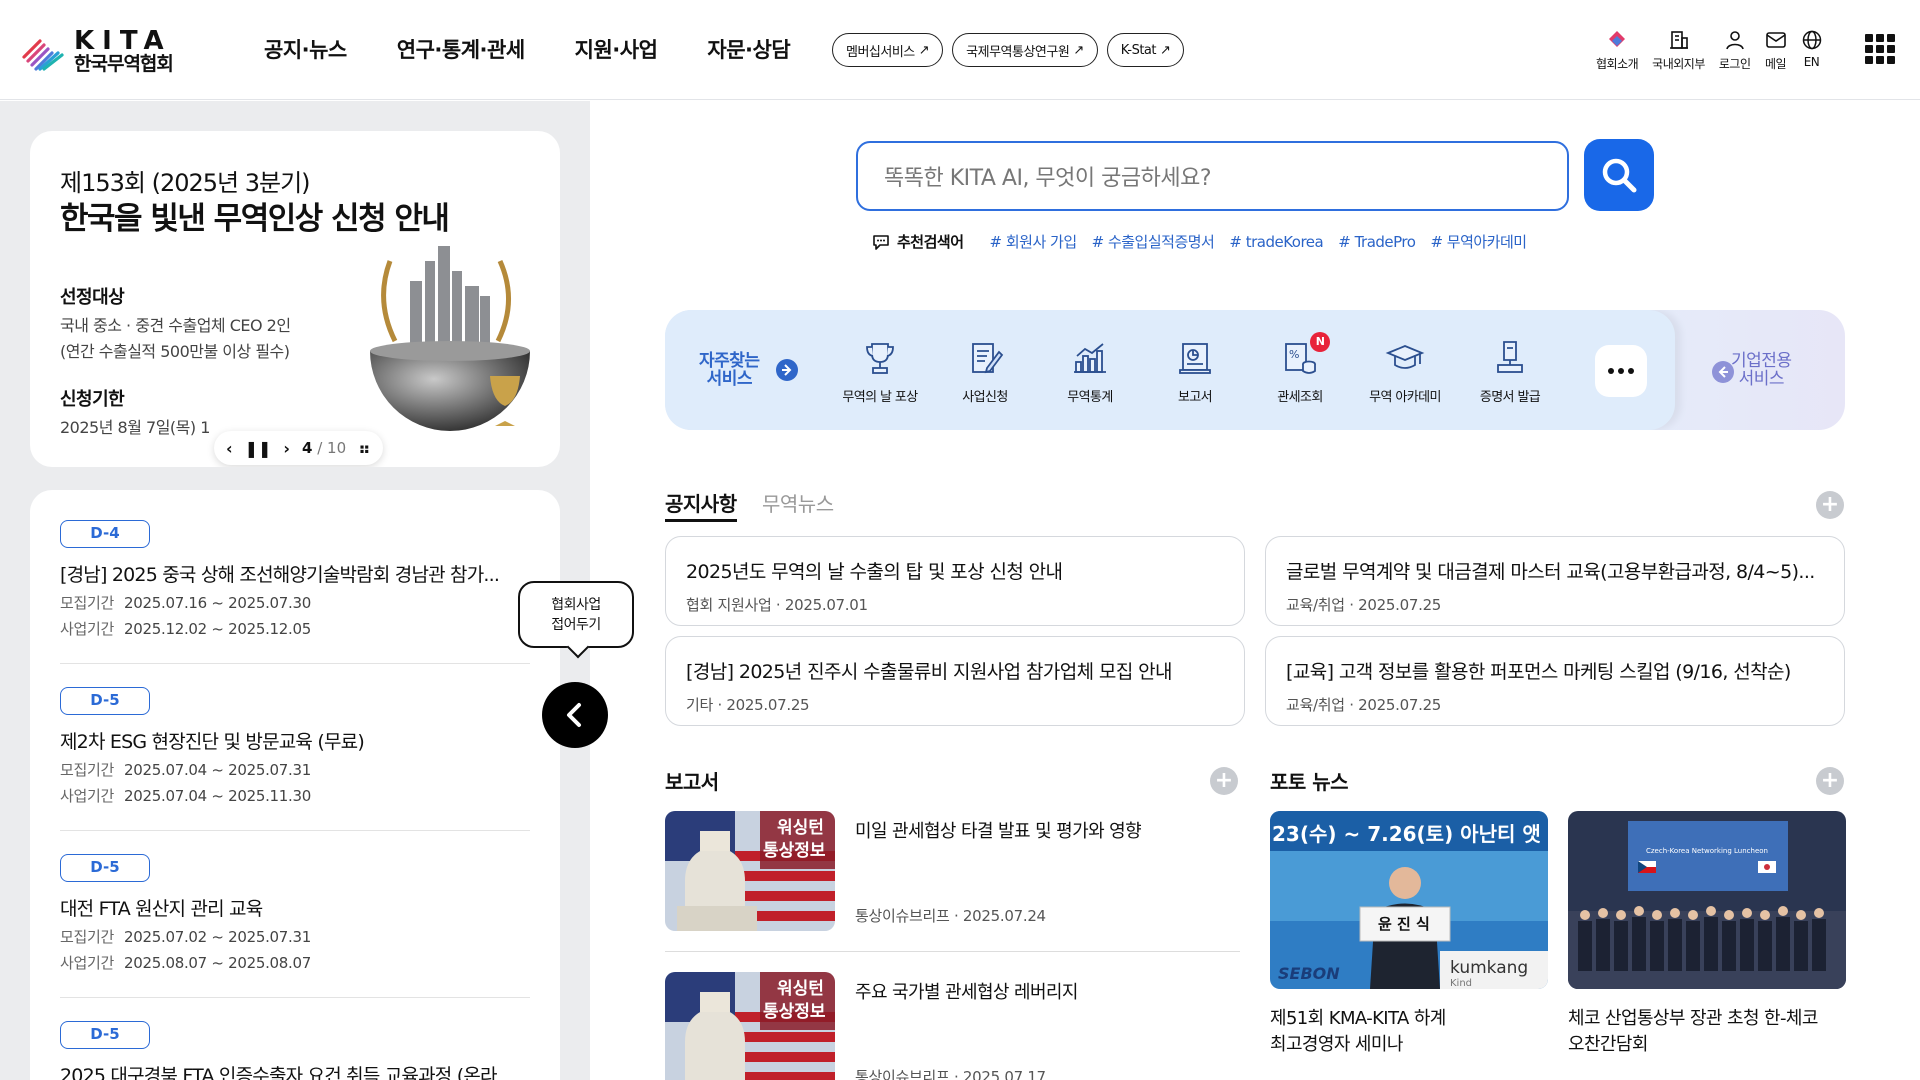 This screenshot has height=1080, width=1920. I want to click on notice-more-plus-icon: +, so click(1830, 505).